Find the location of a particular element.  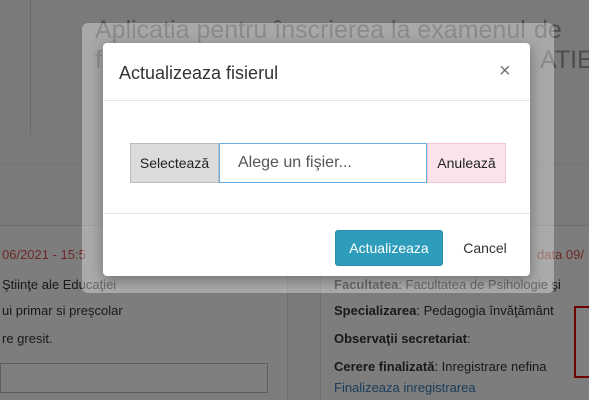

modal-footer: Actualizeaza Cancel is located at coordinates (316, 244).